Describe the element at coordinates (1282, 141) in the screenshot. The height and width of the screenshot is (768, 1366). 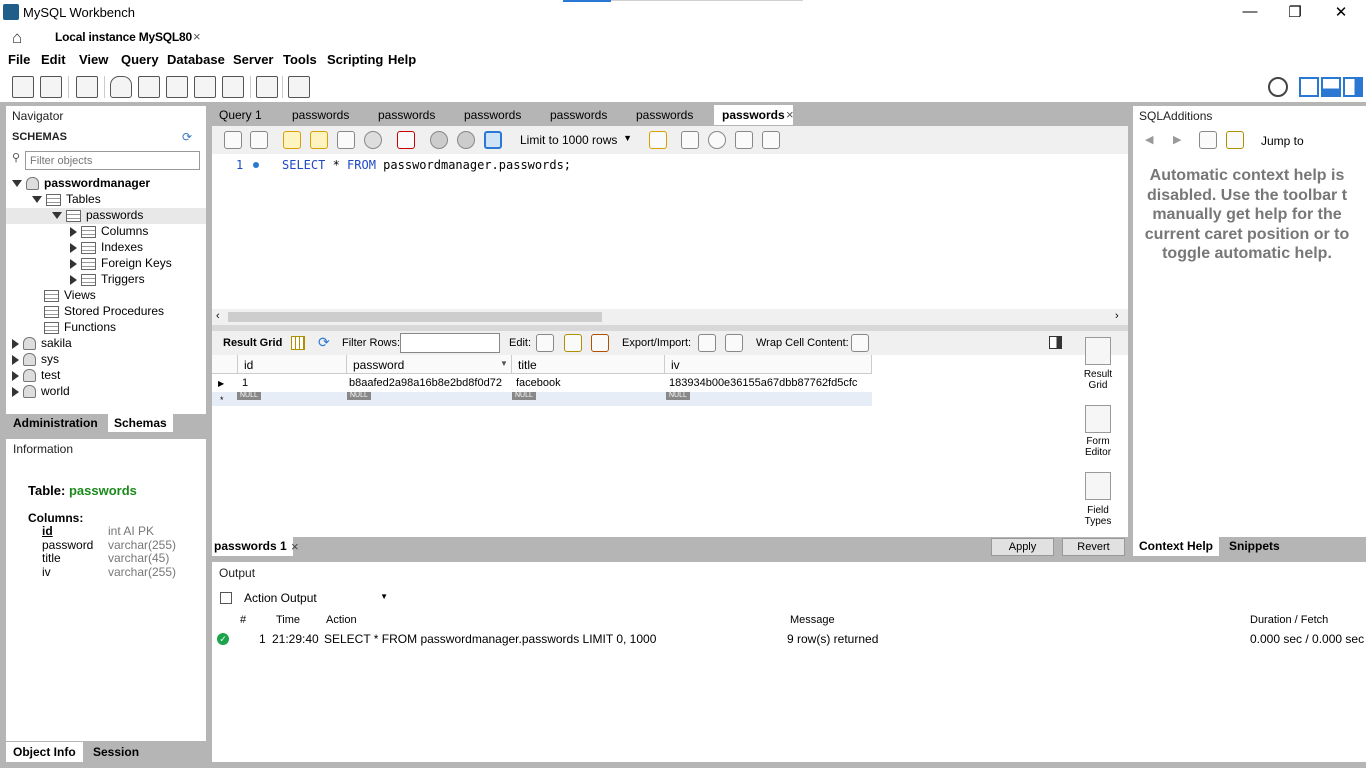
I see `jump-to-label: Jump to` at that location.